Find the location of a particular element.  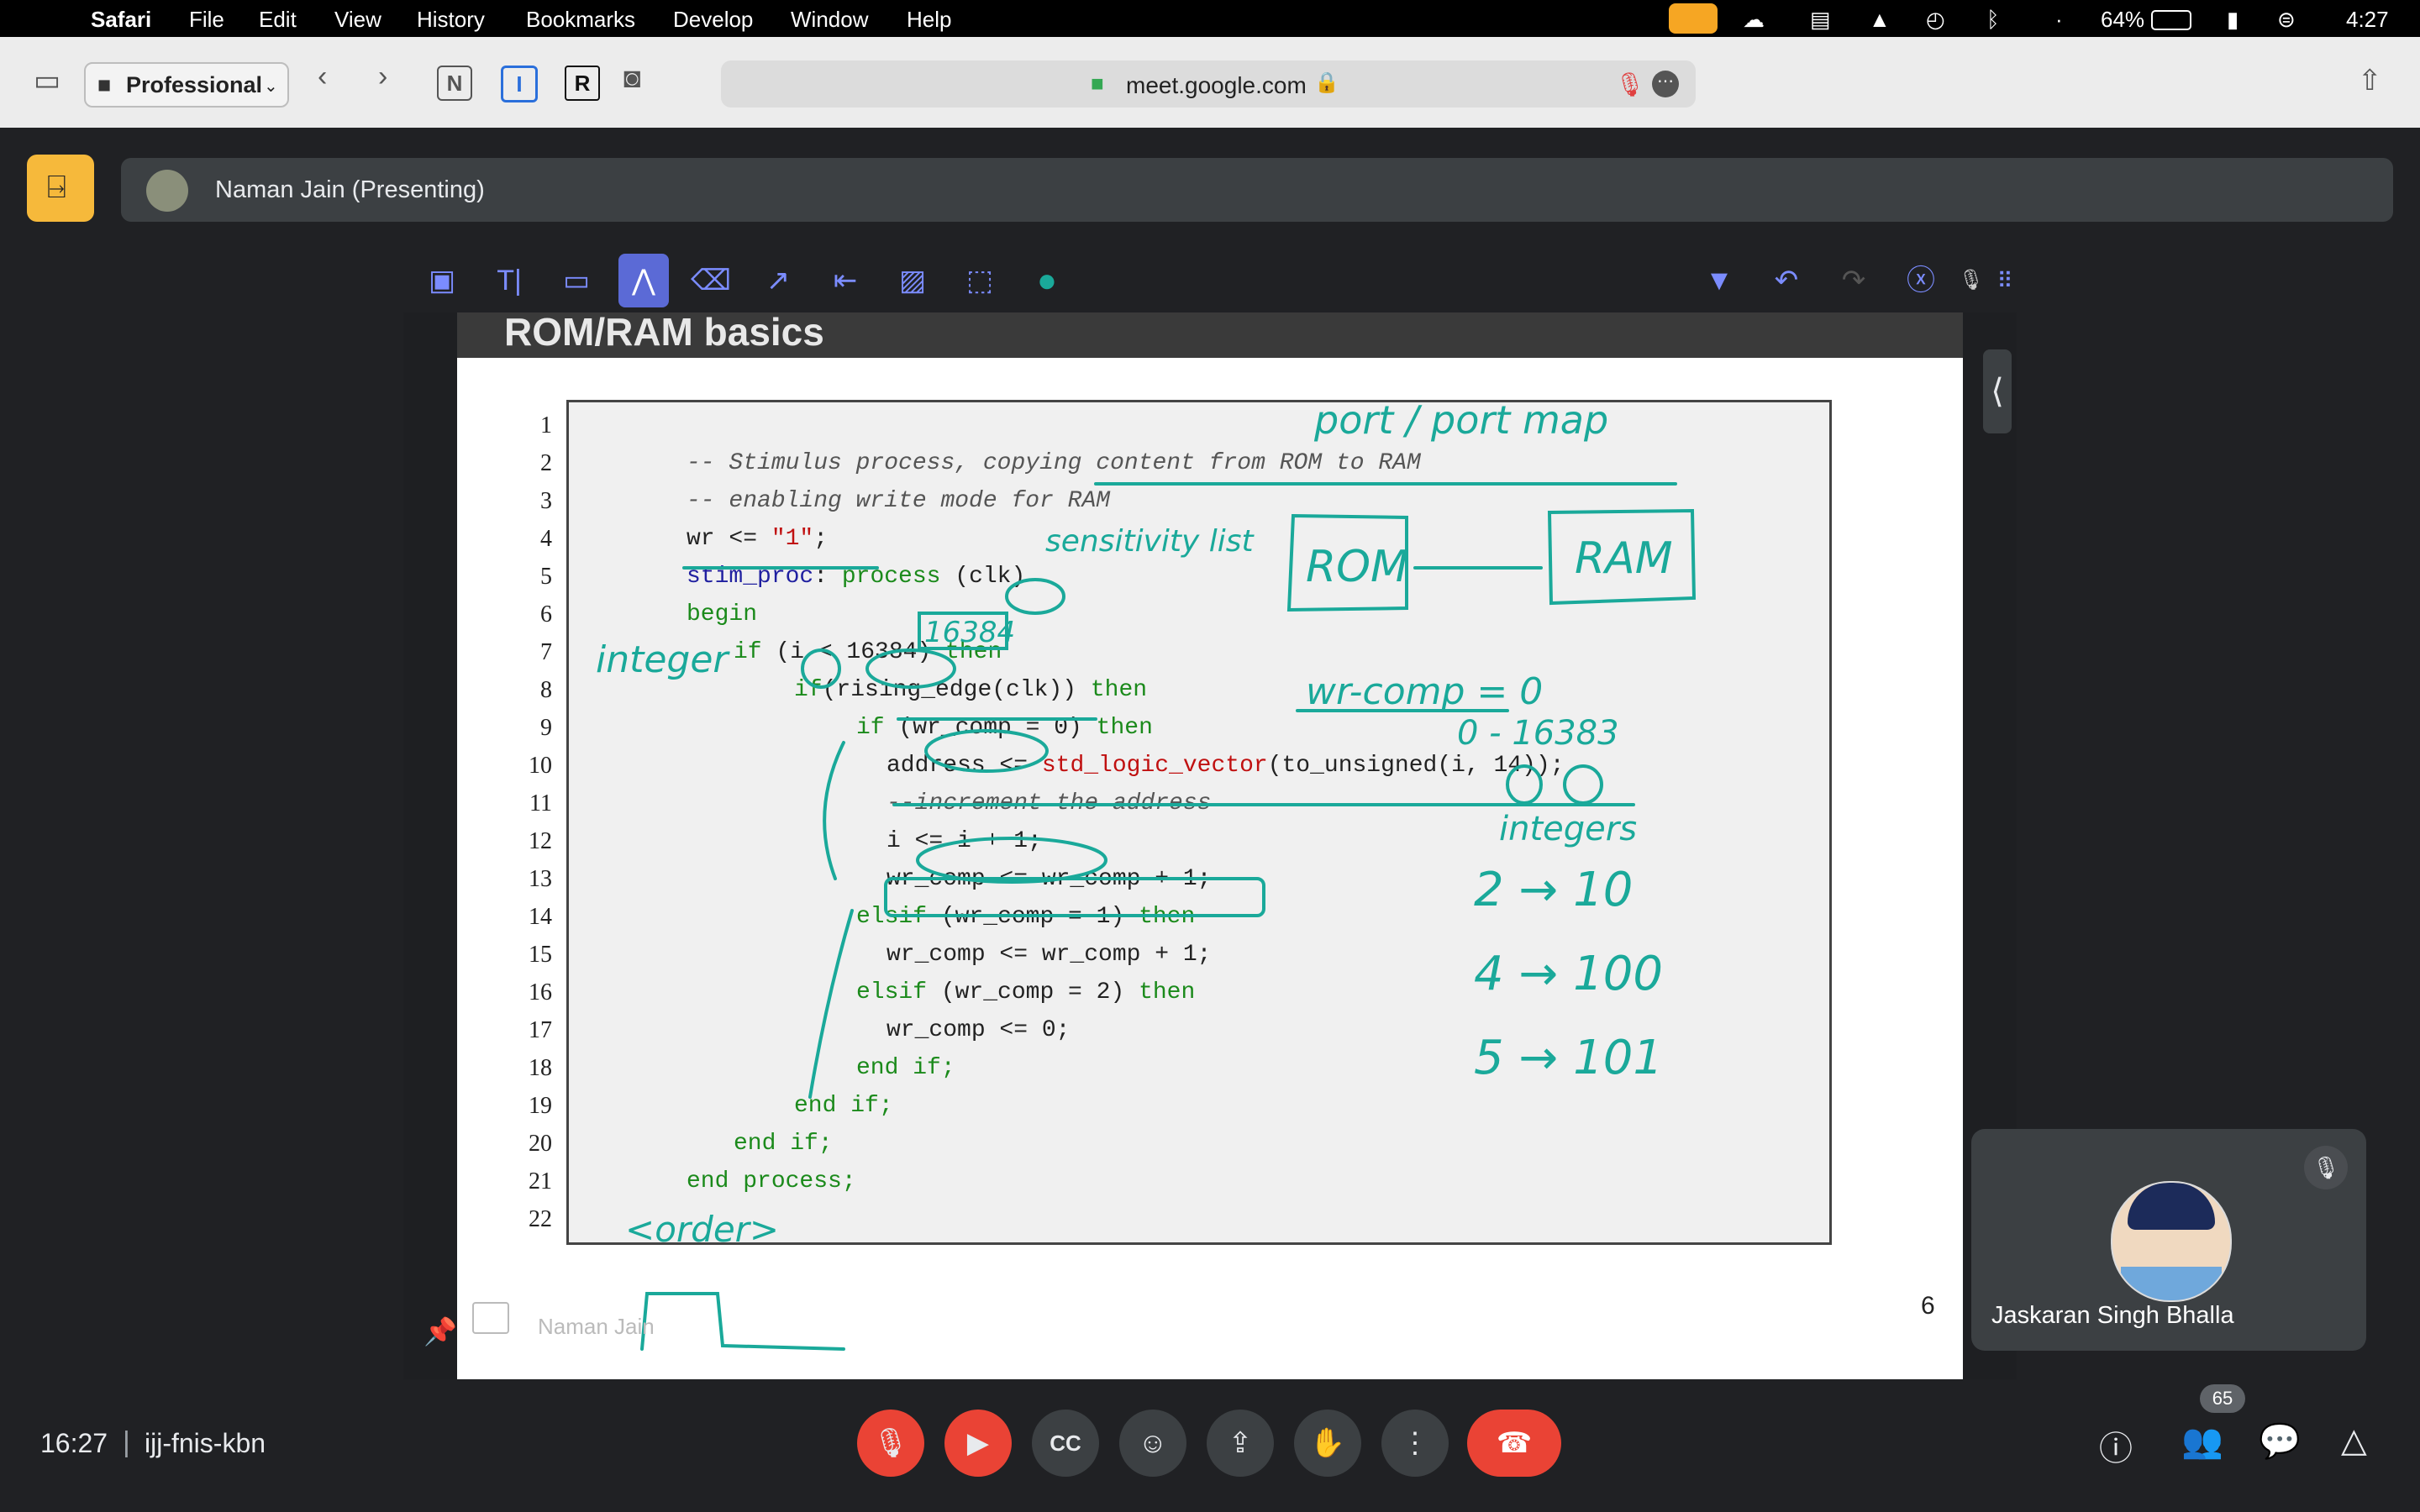

screenshot-extension-icon: ◙ is located at coordinates (632, 78).